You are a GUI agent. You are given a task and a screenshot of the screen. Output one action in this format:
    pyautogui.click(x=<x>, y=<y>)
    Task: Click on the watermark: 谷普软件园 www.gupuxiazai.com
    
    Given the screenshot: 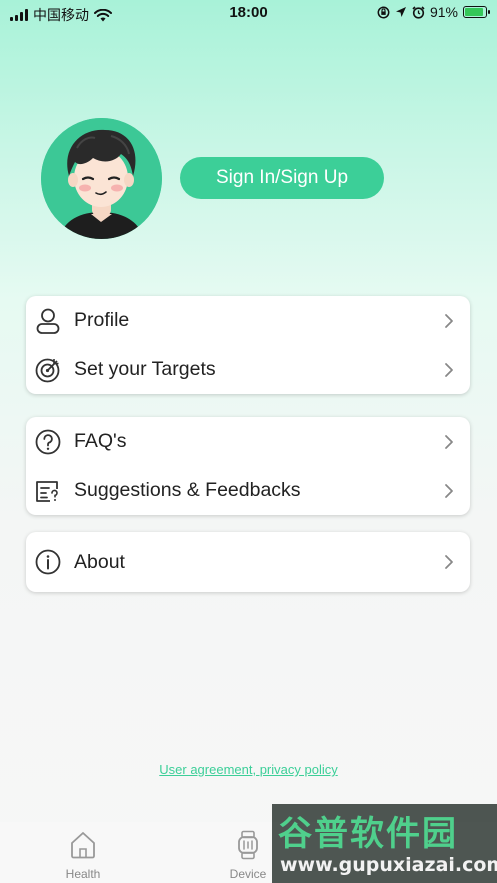 What is the action you would take?
    pyautogui.click(x=384, y=843)
    